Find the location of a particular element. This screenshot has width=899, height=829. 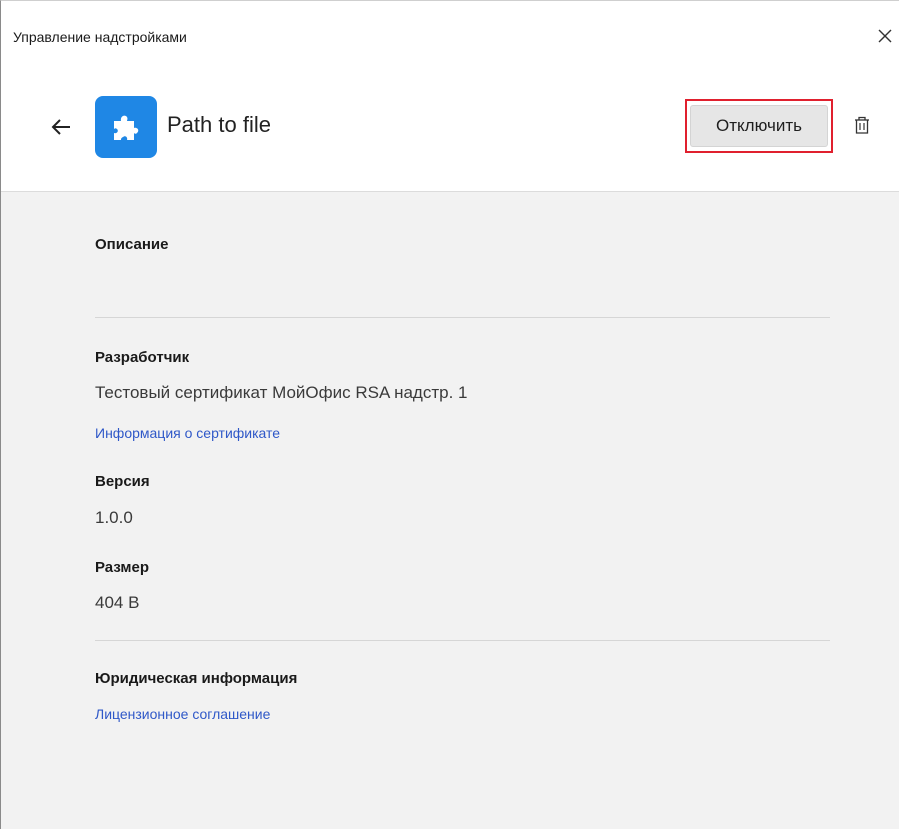

addon-icon-tile is located at coordinates (126, 127).